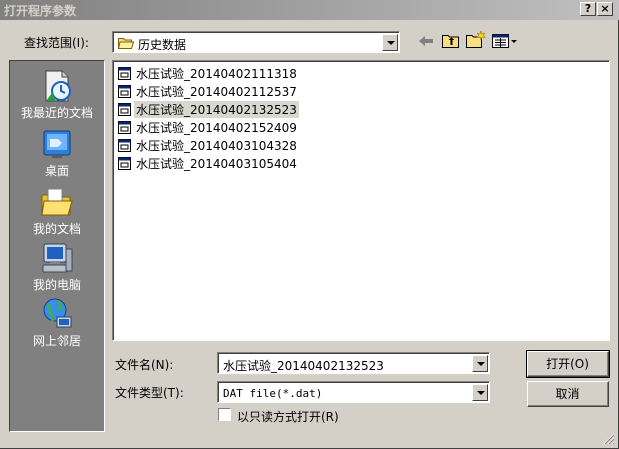 The height and width of the screenshot is (449, 619). I want to click on readonly-label: 以只读方式打开(R), so click(288, 417).